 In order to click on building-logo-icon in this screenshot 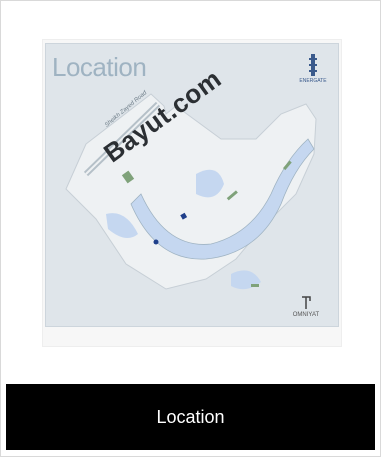, I will do `click(313, 65)`.